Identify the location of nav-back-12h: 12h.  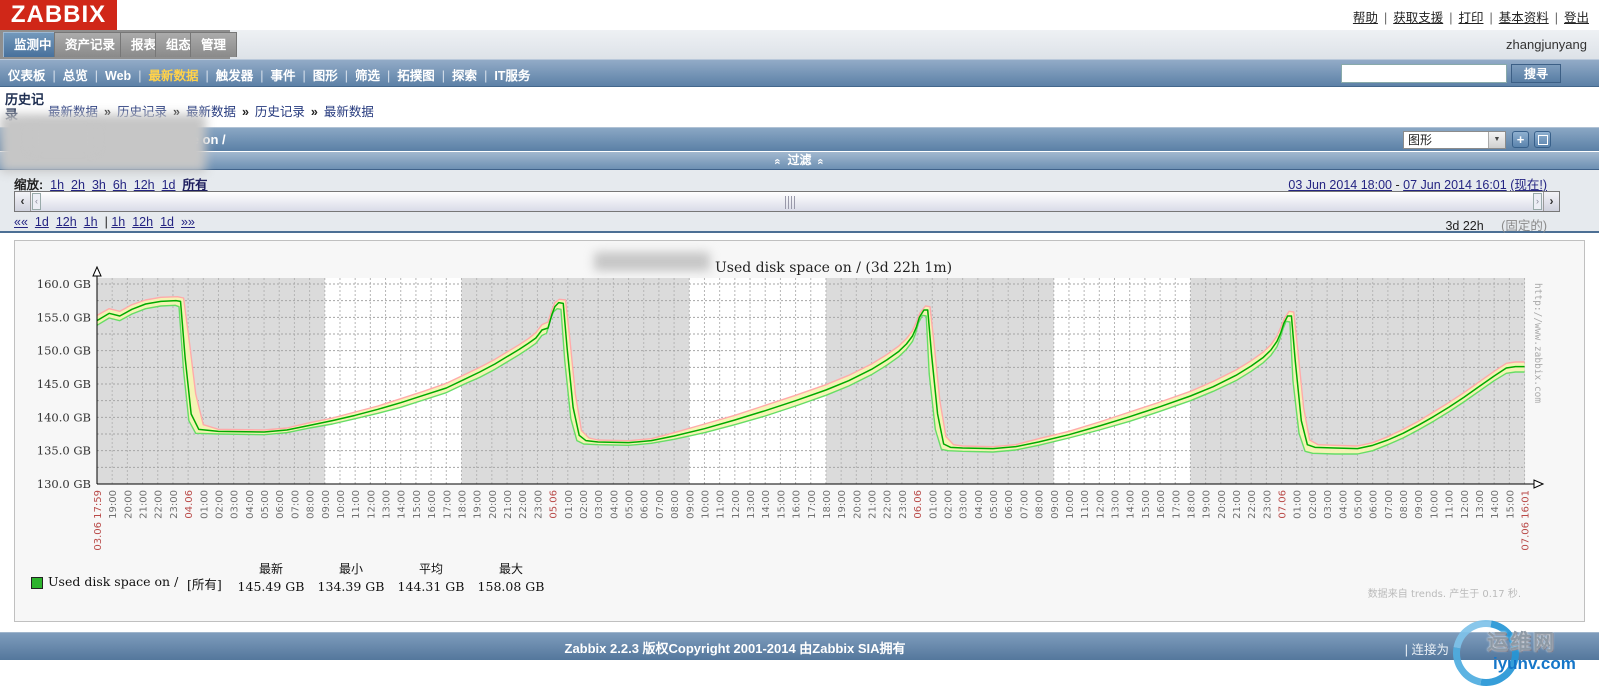
(66, 222).